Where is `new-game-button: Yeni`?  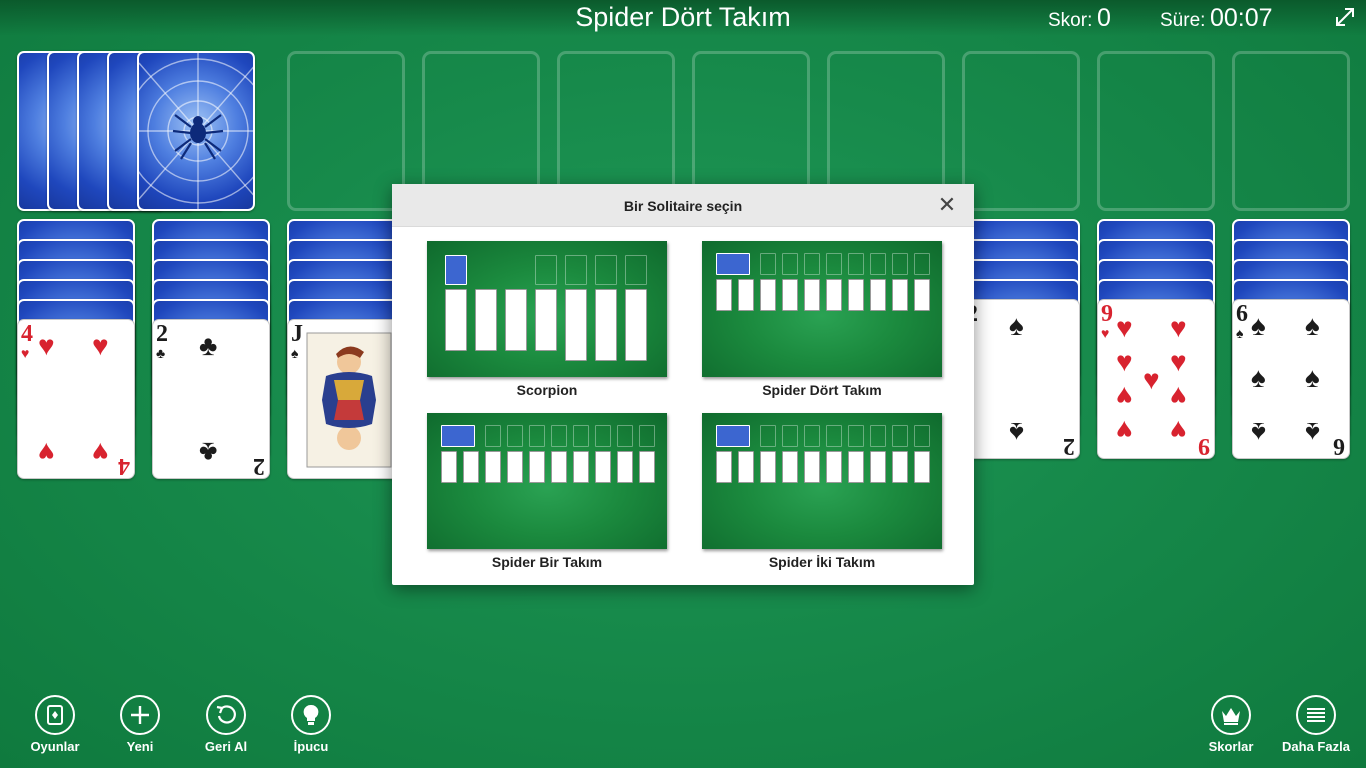
new-game-button: Yeni is located at coordinates (140, 725).